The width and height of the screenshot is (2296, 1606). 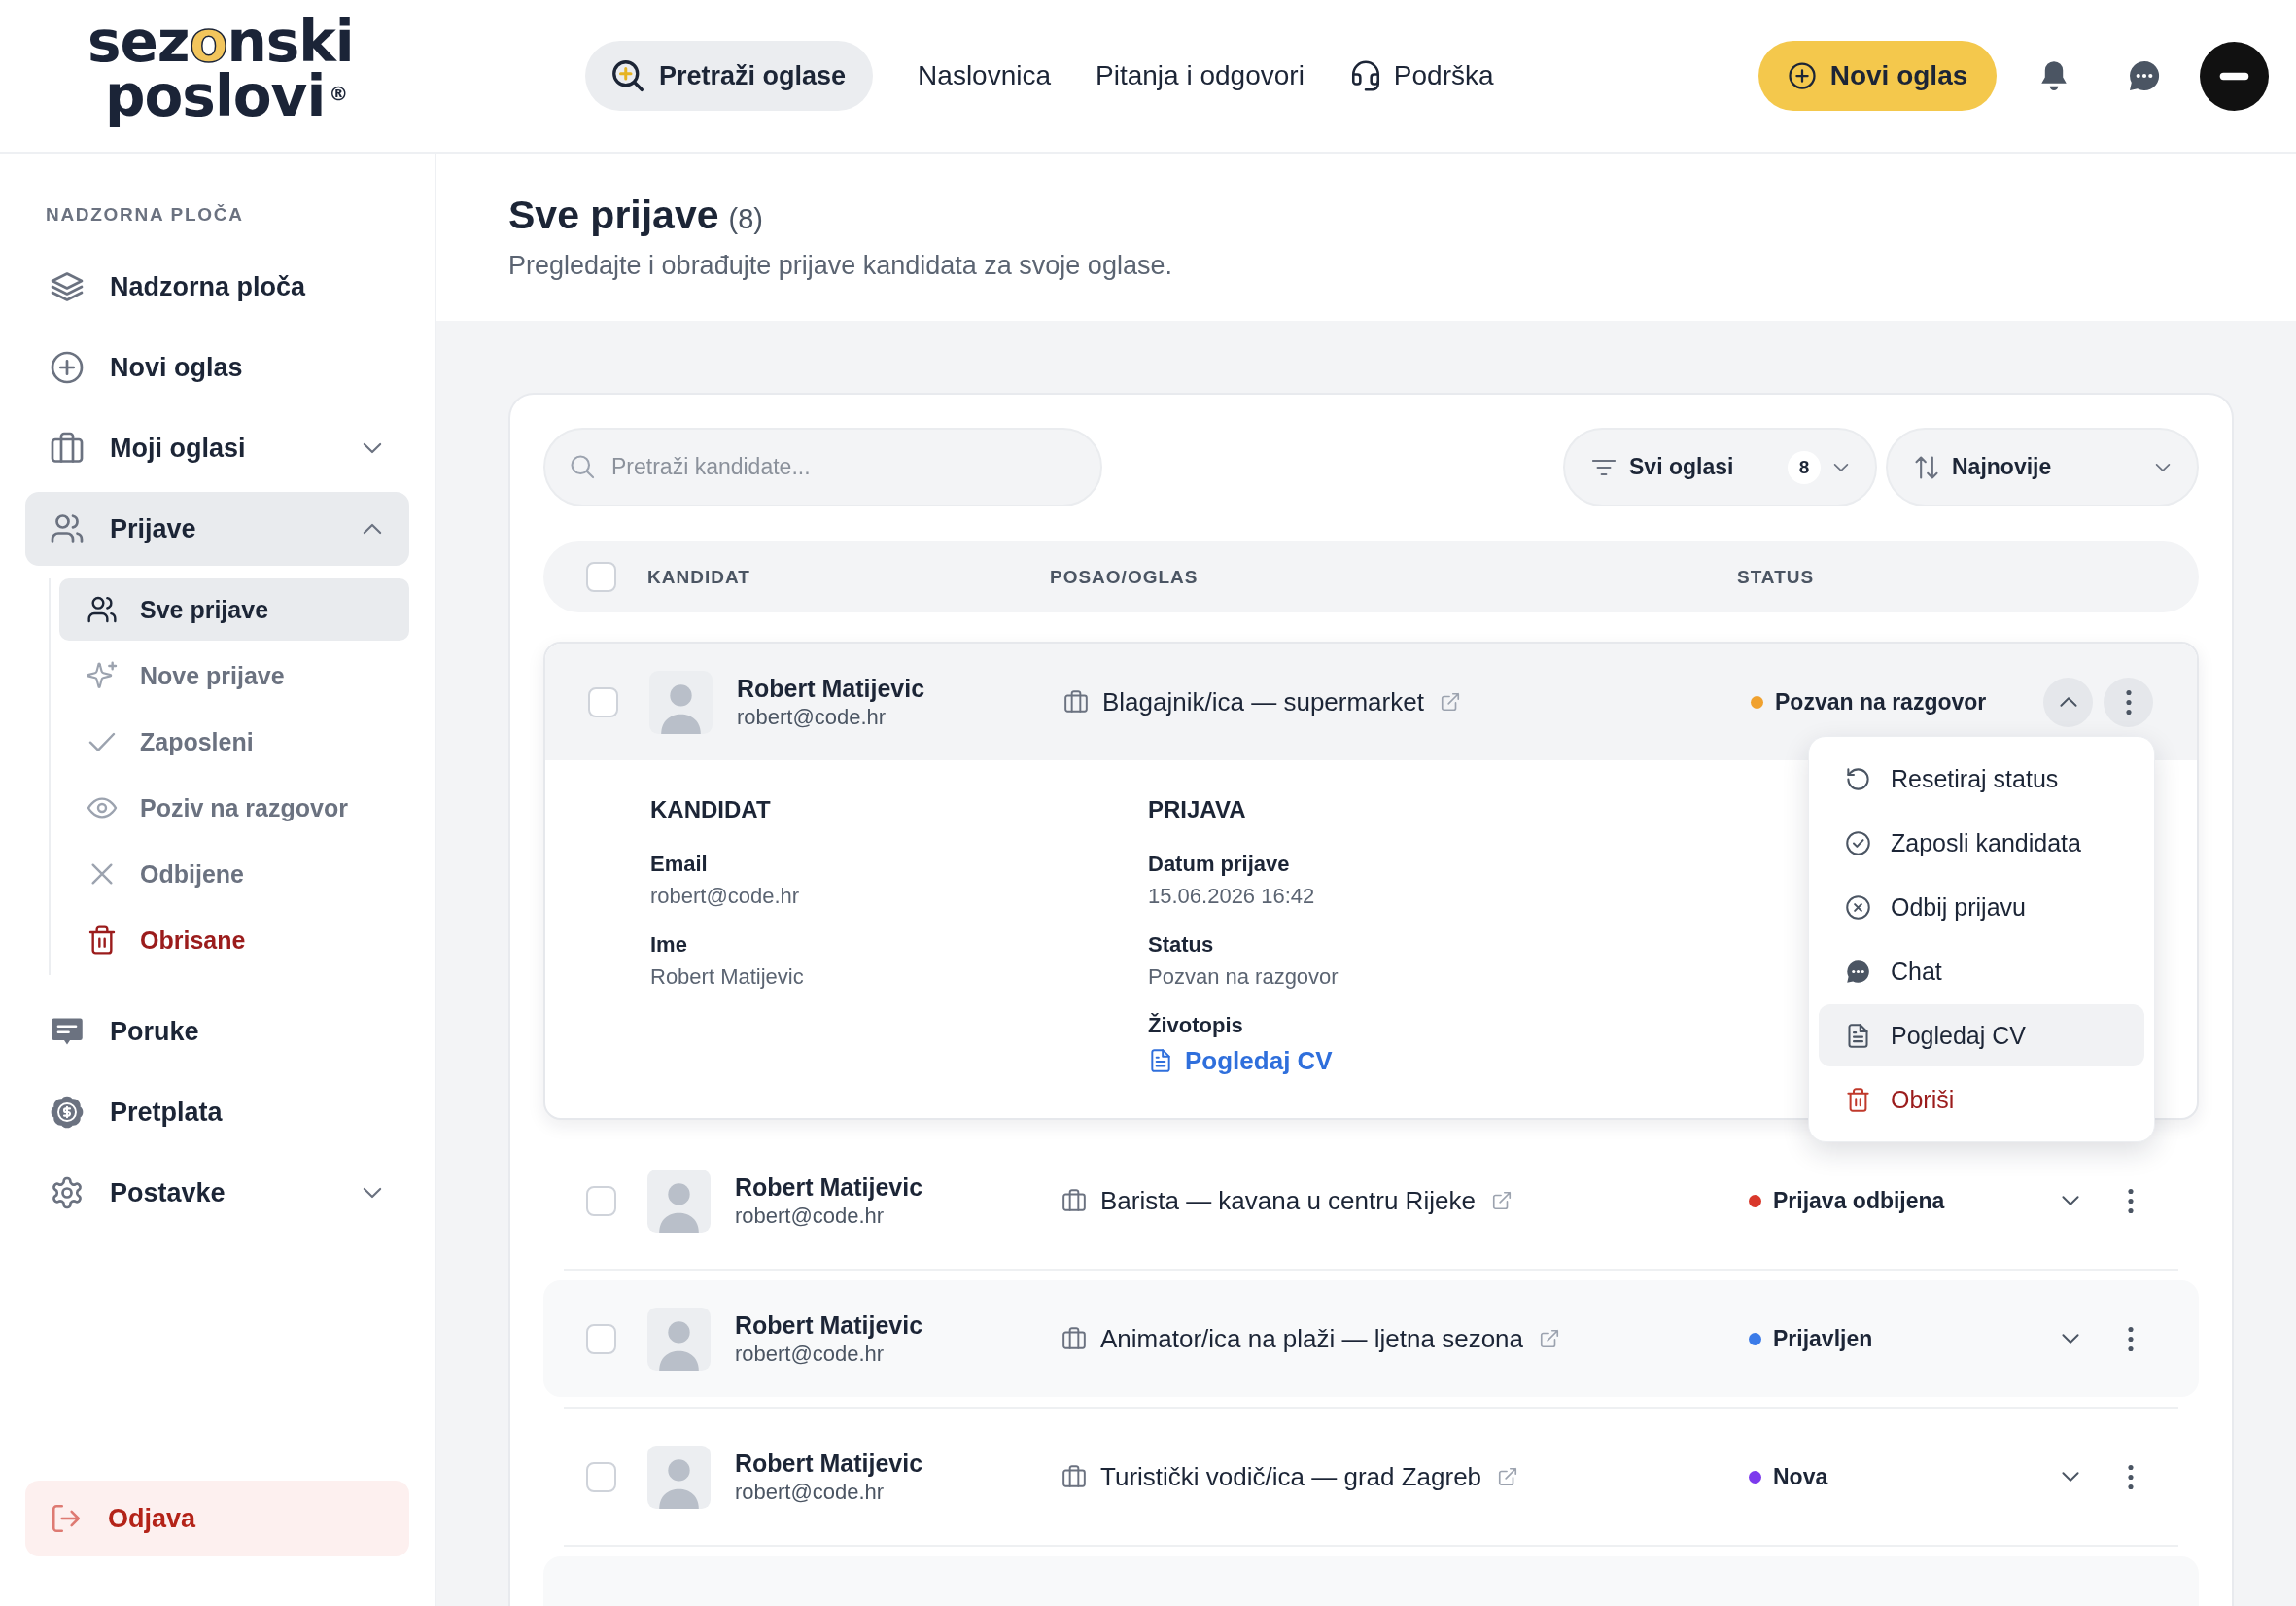 I want to click on field-value: robert@code.hr, so click(x=725, y=896).